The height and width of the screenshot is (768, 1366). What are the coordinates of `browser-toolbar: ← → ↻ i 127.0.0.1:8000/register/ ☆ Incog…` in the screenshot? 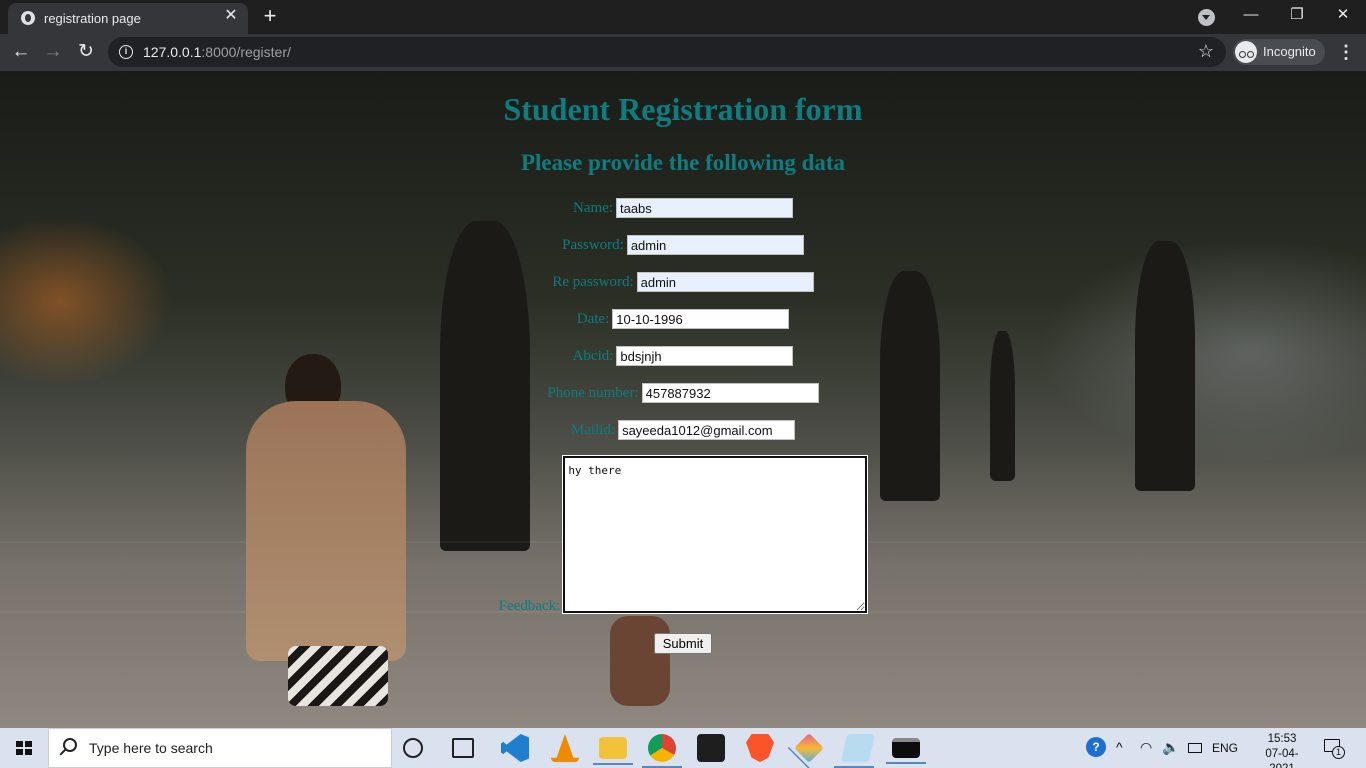 It's located at (683, 52).